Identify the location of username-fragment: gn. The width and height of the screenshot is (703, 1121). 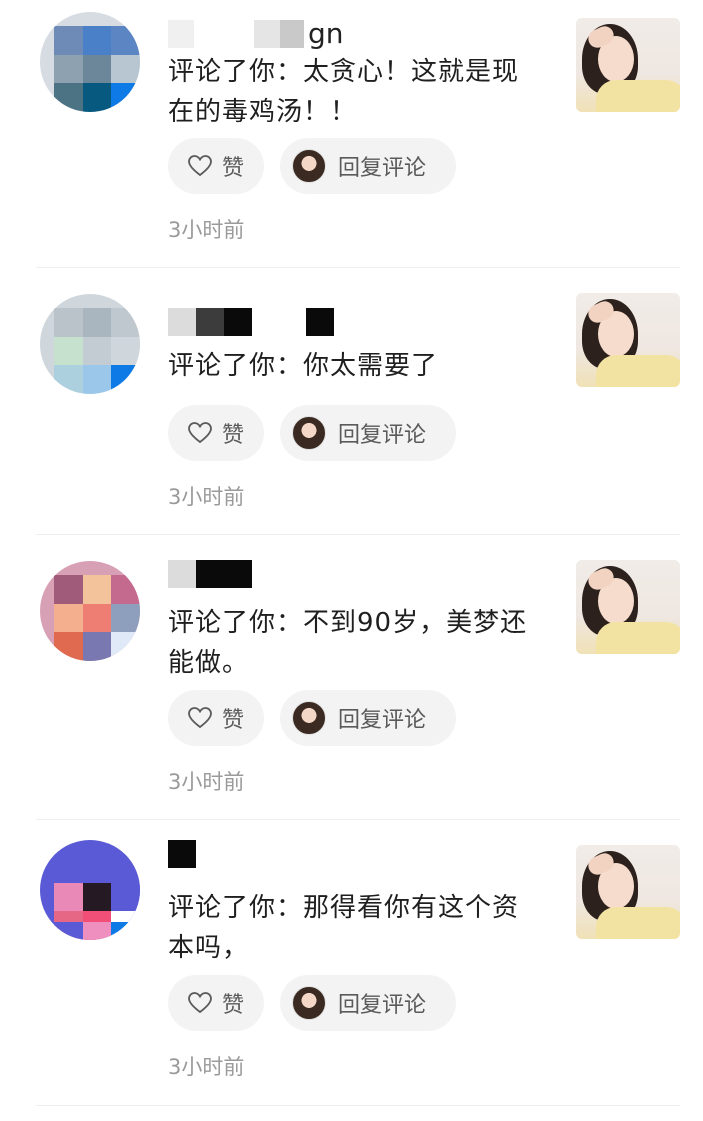
(326, 33).